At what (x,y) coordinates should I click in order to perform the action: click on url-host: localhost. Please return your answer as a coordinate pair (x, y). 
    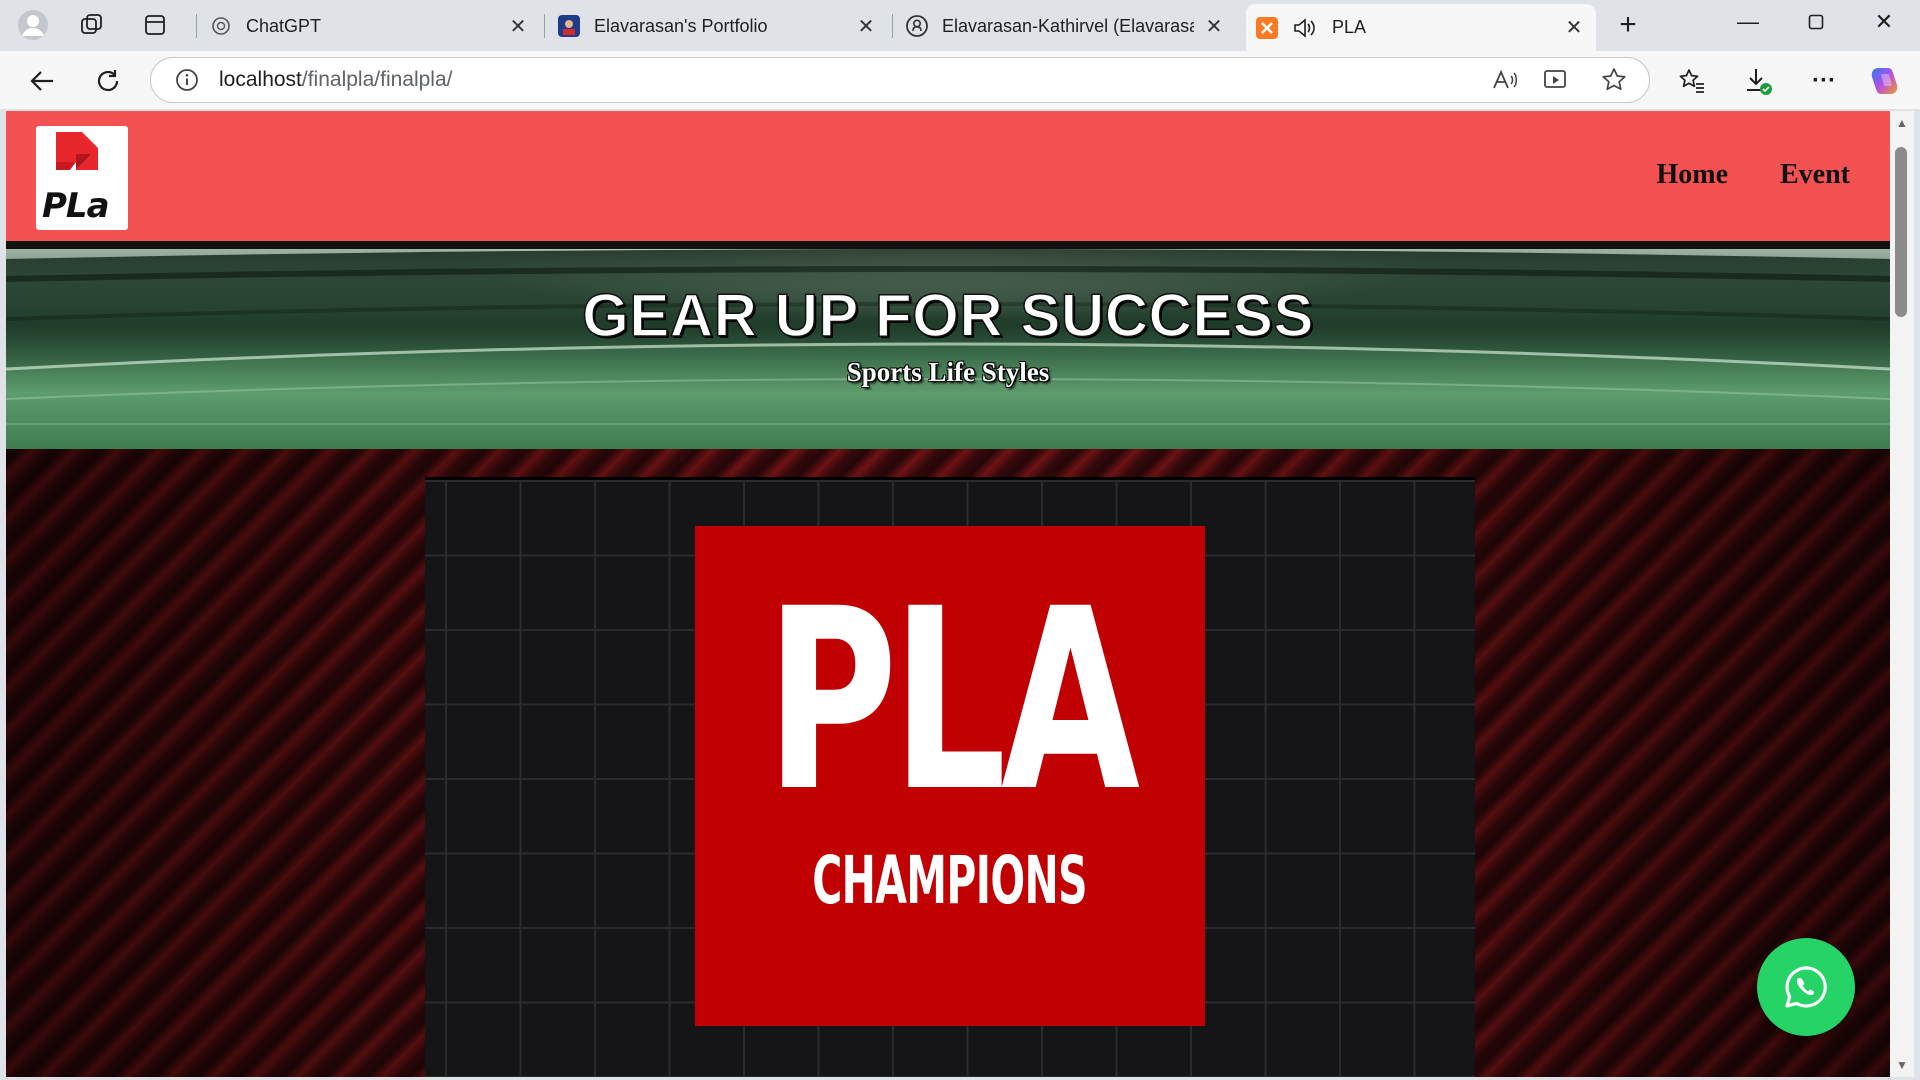
    Looking at the image, I should click on (260, 79).